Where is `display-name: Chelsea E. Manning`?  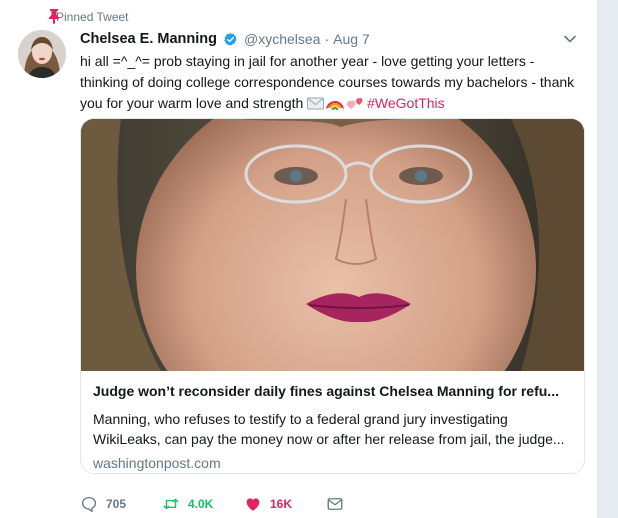
display-name: Chelsea E. Manning is located at coordinates (148, 39).